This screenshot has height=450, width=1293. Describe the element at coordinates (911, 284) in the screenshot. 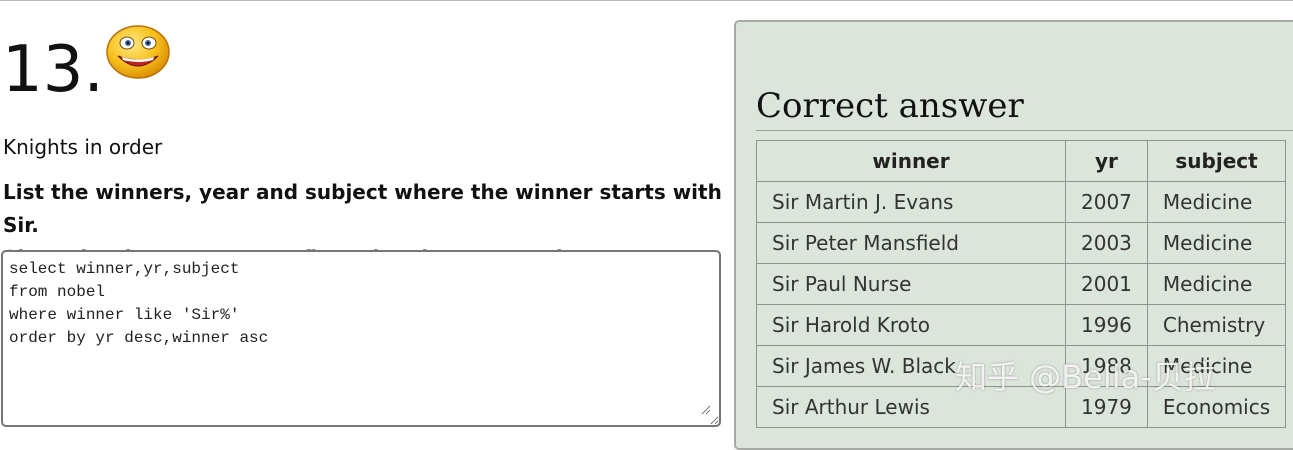

I see `cell-winner: Sir Paul Nurse` at that location.